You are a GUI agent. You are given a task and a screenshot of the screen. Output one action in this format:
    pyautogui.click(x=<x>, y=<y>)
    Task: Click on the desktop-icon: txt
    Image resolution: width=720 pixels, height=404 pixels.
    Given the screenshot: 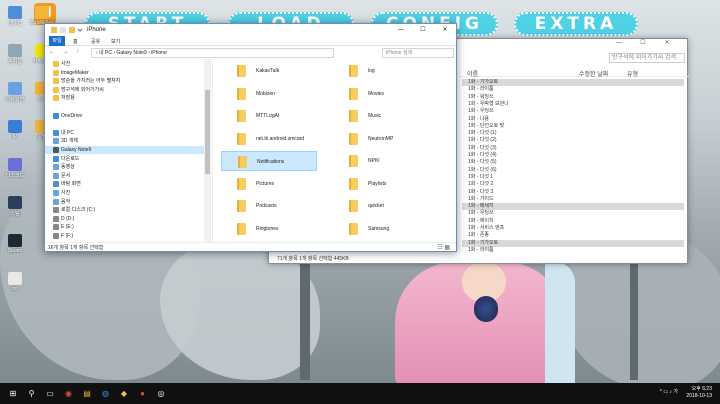 What is the action you would take?
    pyautogui.click(x=15, y=282)
    